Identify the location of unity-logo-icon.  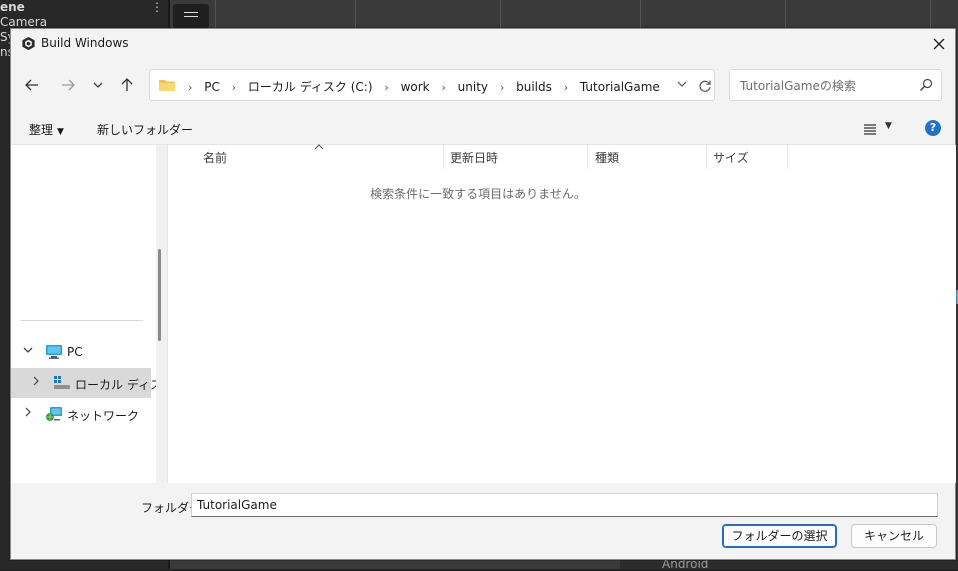
(28, 43).